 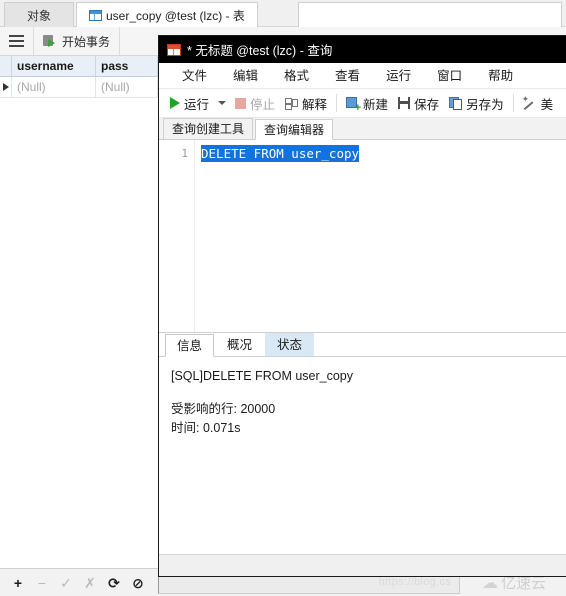 What do you see at coordinates (260, 51) in the screenshot?
I see `query-window-title: * 无标题 @test (lzc) - 查询` at bounding box center [260, 51].